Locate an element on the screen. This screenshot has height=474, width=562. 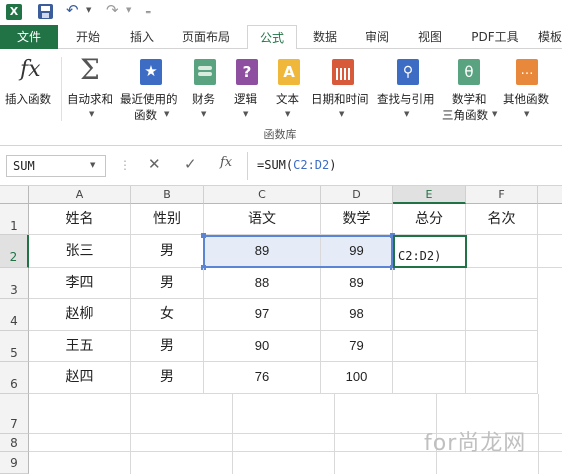
logic-dropdown-icon: ▼ is located at coordinates (246, 114).